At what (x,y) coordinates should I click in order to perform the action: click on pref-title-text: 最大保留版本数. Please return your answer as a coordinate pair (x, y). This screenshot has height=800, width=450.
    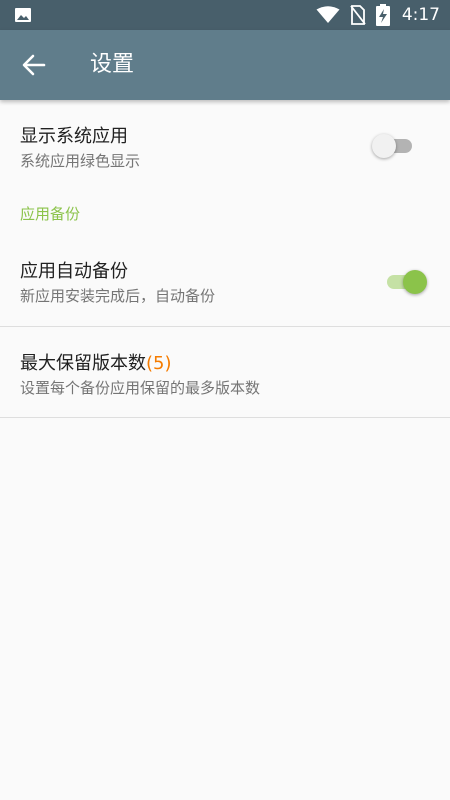
    Looking at the image, I should click on (83, 363).